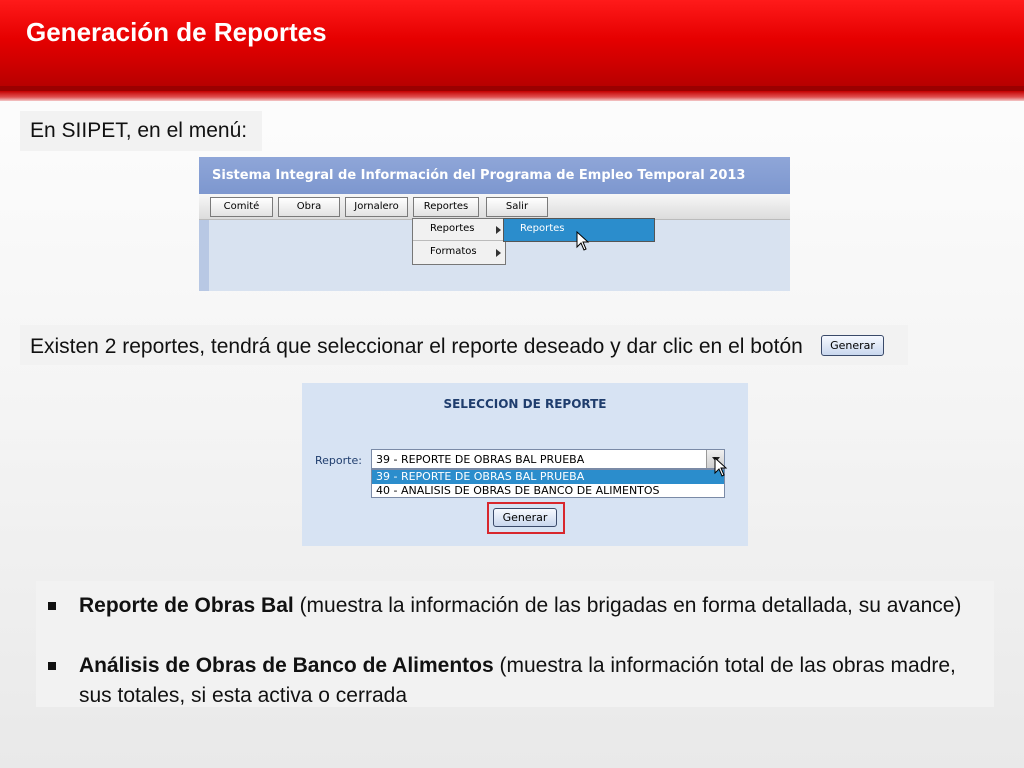 Image resolution: width=1024 pixels, height=768 pixels. I want to click on app-sidebar, so click(204, 255).